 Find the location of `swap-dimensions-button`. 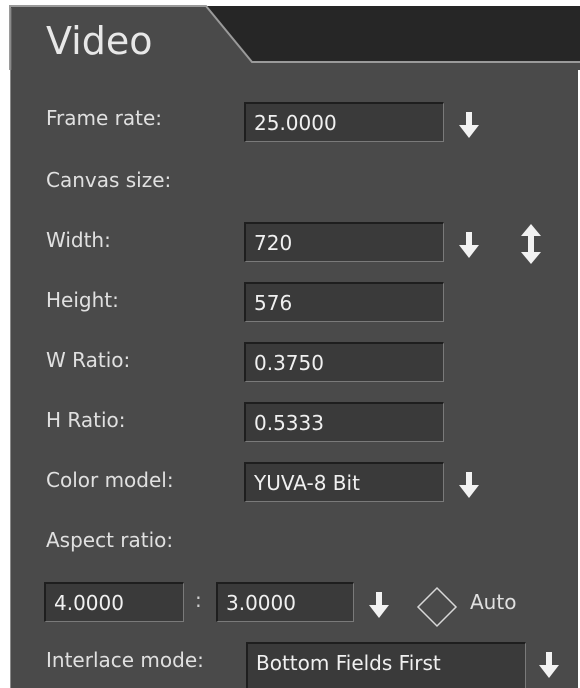

swap-dimensions-button is located at coordinates (531, 244).